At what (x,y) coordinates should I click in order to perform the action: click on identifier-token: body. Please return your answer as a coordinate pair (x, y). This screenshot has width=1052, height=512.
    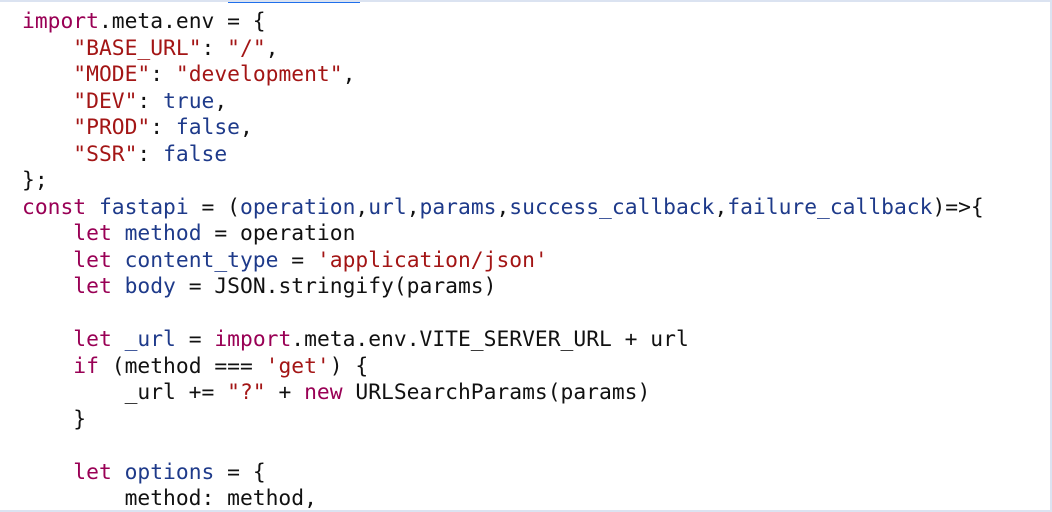
    Looking at the image, I should click on (150, 286).